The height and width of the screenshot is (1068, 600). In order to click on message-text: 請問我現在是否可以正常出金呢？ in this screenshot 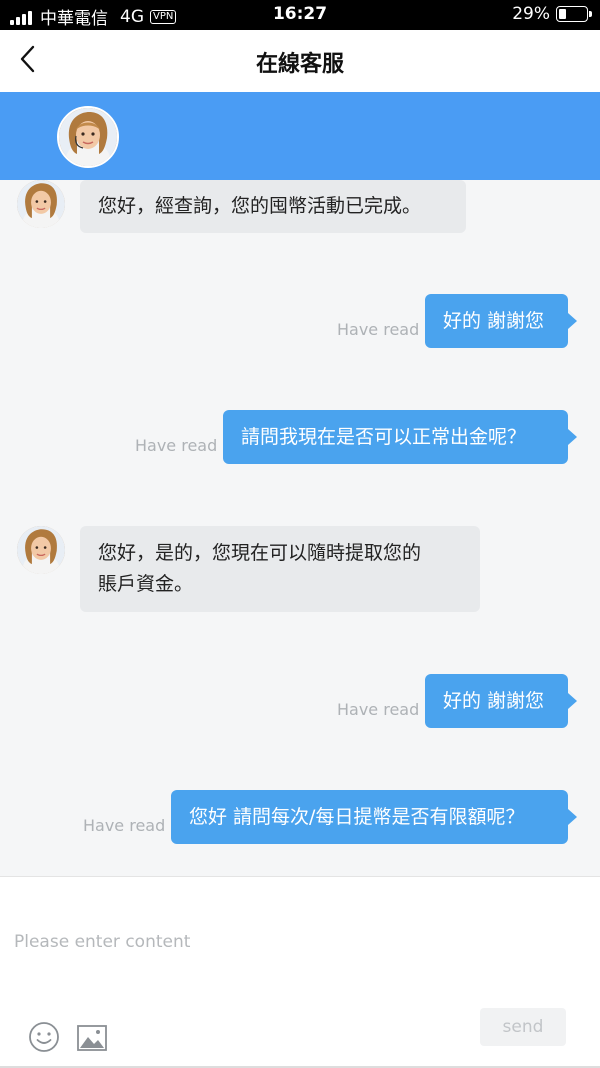, I will do `click(384, 437)`.